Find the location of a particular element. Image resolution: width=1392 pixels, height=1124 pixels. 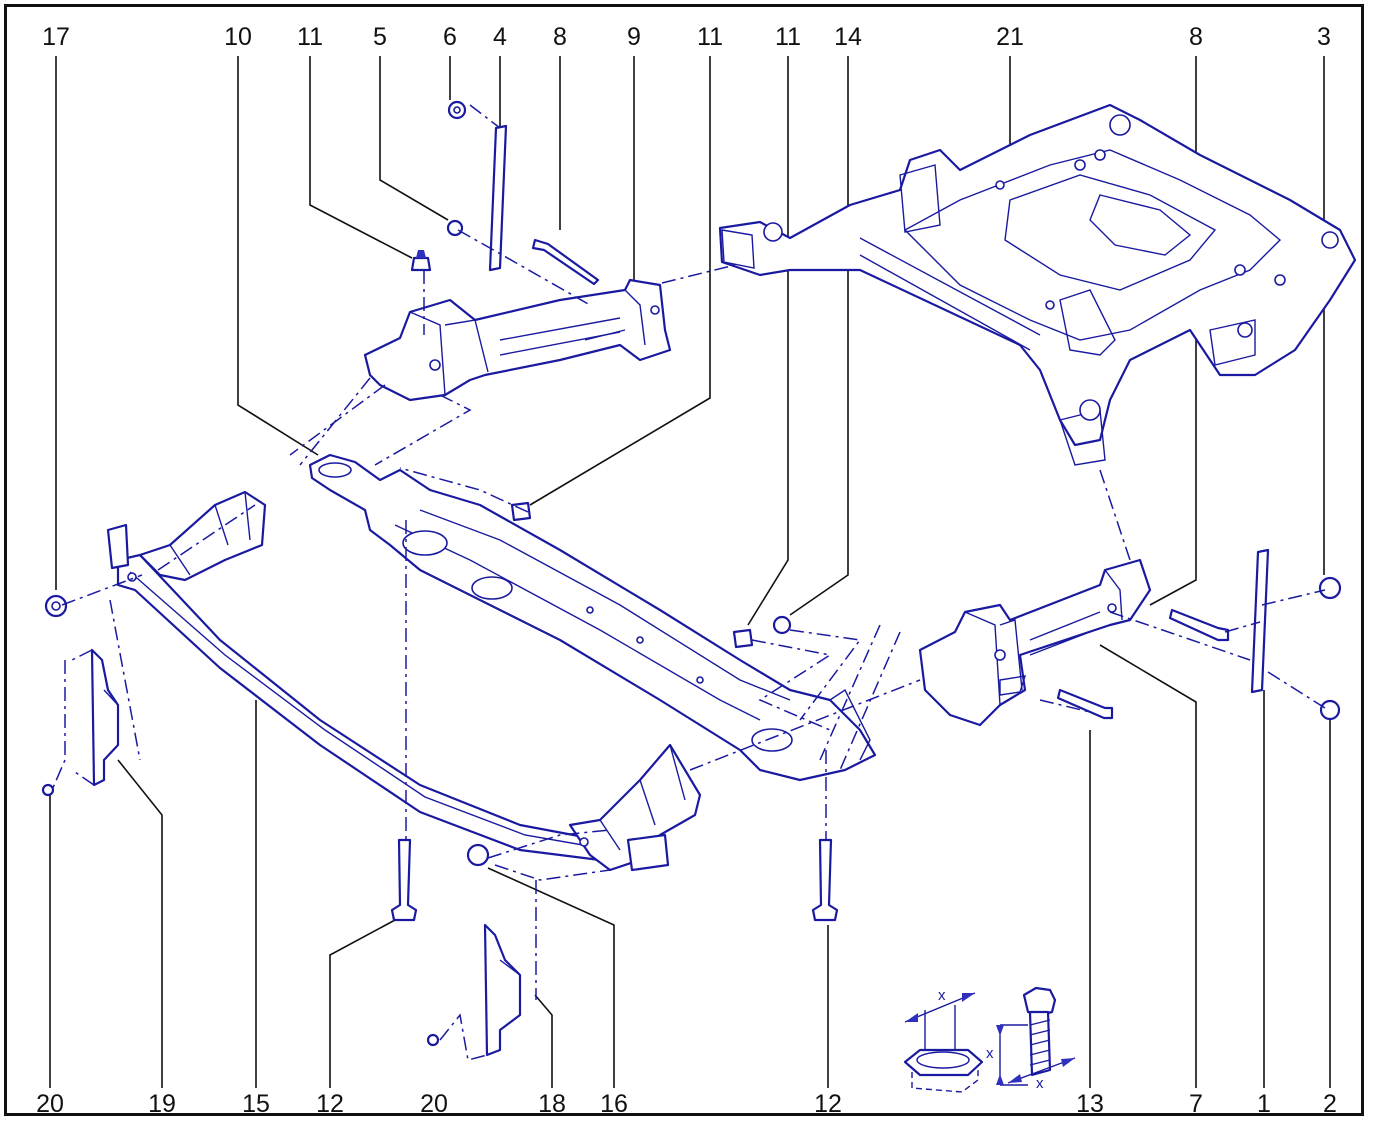

callout-11b: 11 is located at coordinates (710, 37).